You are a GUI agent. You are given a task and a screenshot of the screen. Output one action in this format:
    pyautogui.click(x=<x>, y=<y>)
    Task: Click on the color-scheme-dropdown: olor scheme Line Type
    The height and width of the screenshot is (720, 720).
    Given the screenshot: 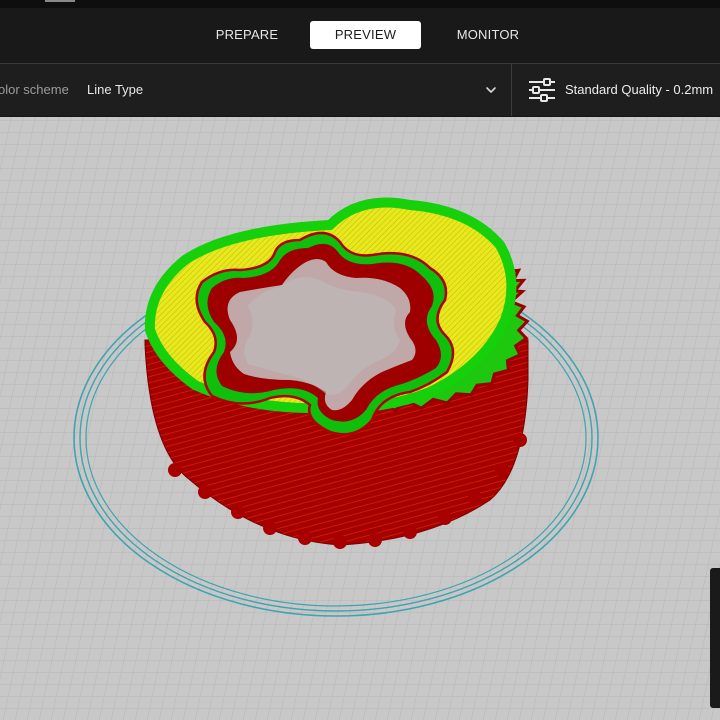 What is the action you would take?
    pyautogui.click(x=255, y=90)
    